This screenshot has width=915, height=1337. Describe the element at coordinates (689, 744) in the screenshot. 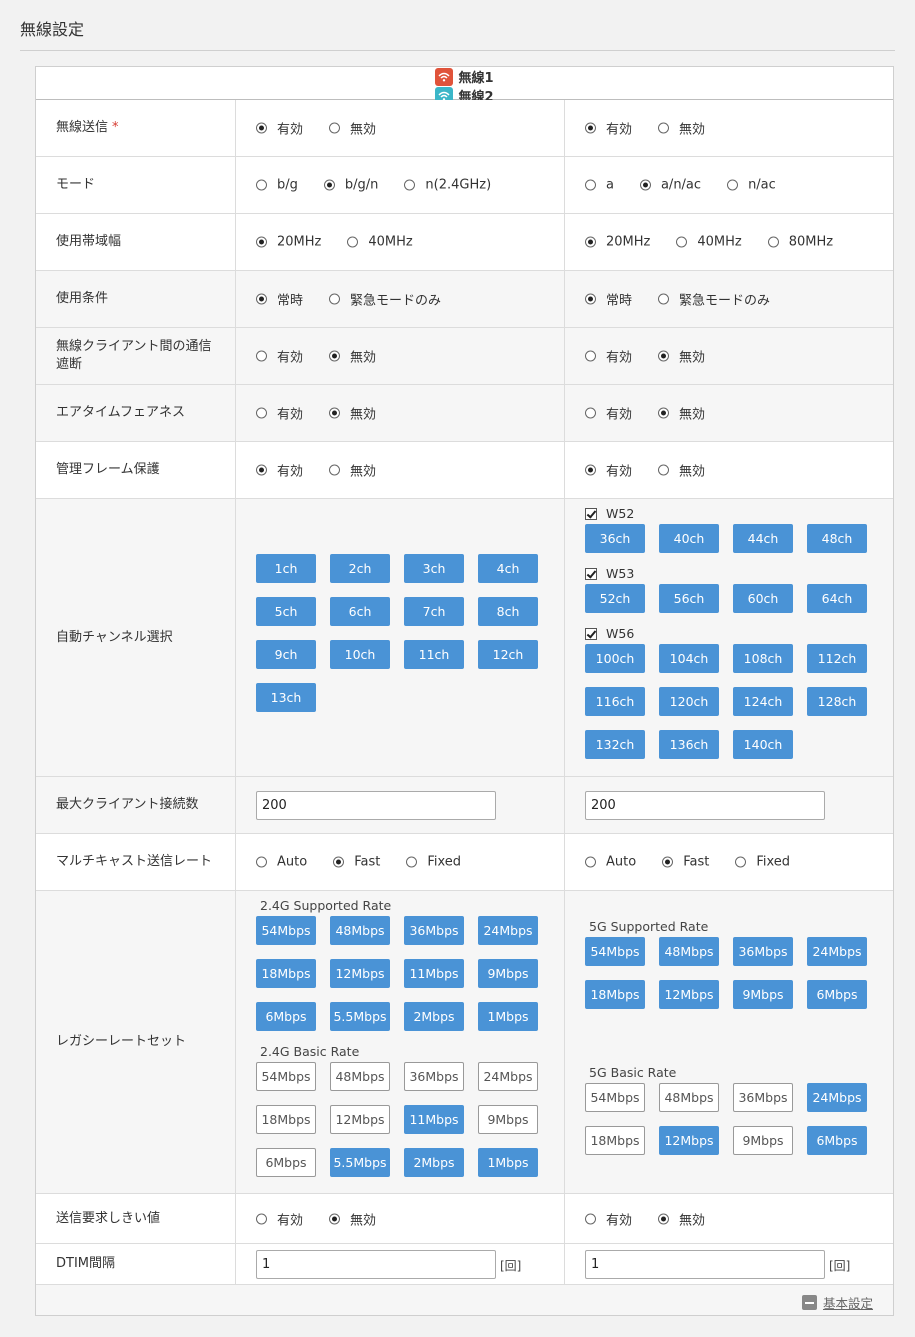

I see `channel-button: 136ch` at that location.